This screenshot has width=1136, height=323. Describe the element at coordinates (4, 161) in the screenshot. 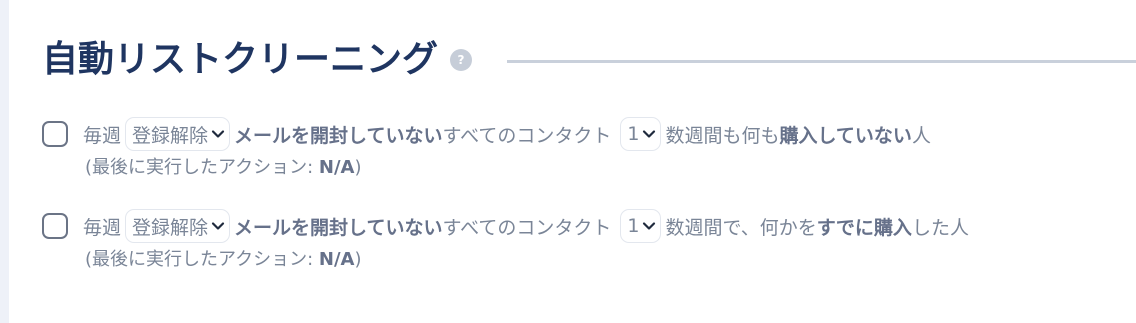

I see `left-panel-edge` at that location.